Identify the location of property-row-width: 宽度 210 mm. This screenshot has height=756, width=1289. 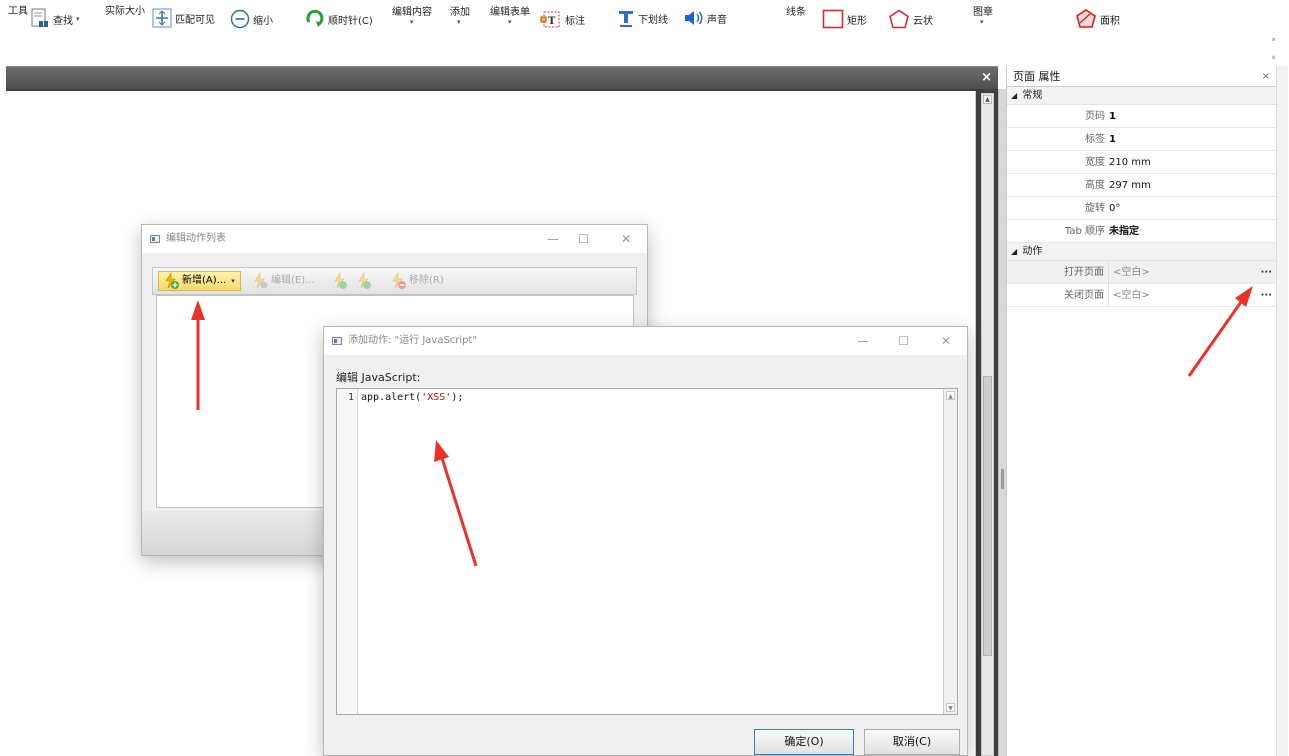
(1141, 162).